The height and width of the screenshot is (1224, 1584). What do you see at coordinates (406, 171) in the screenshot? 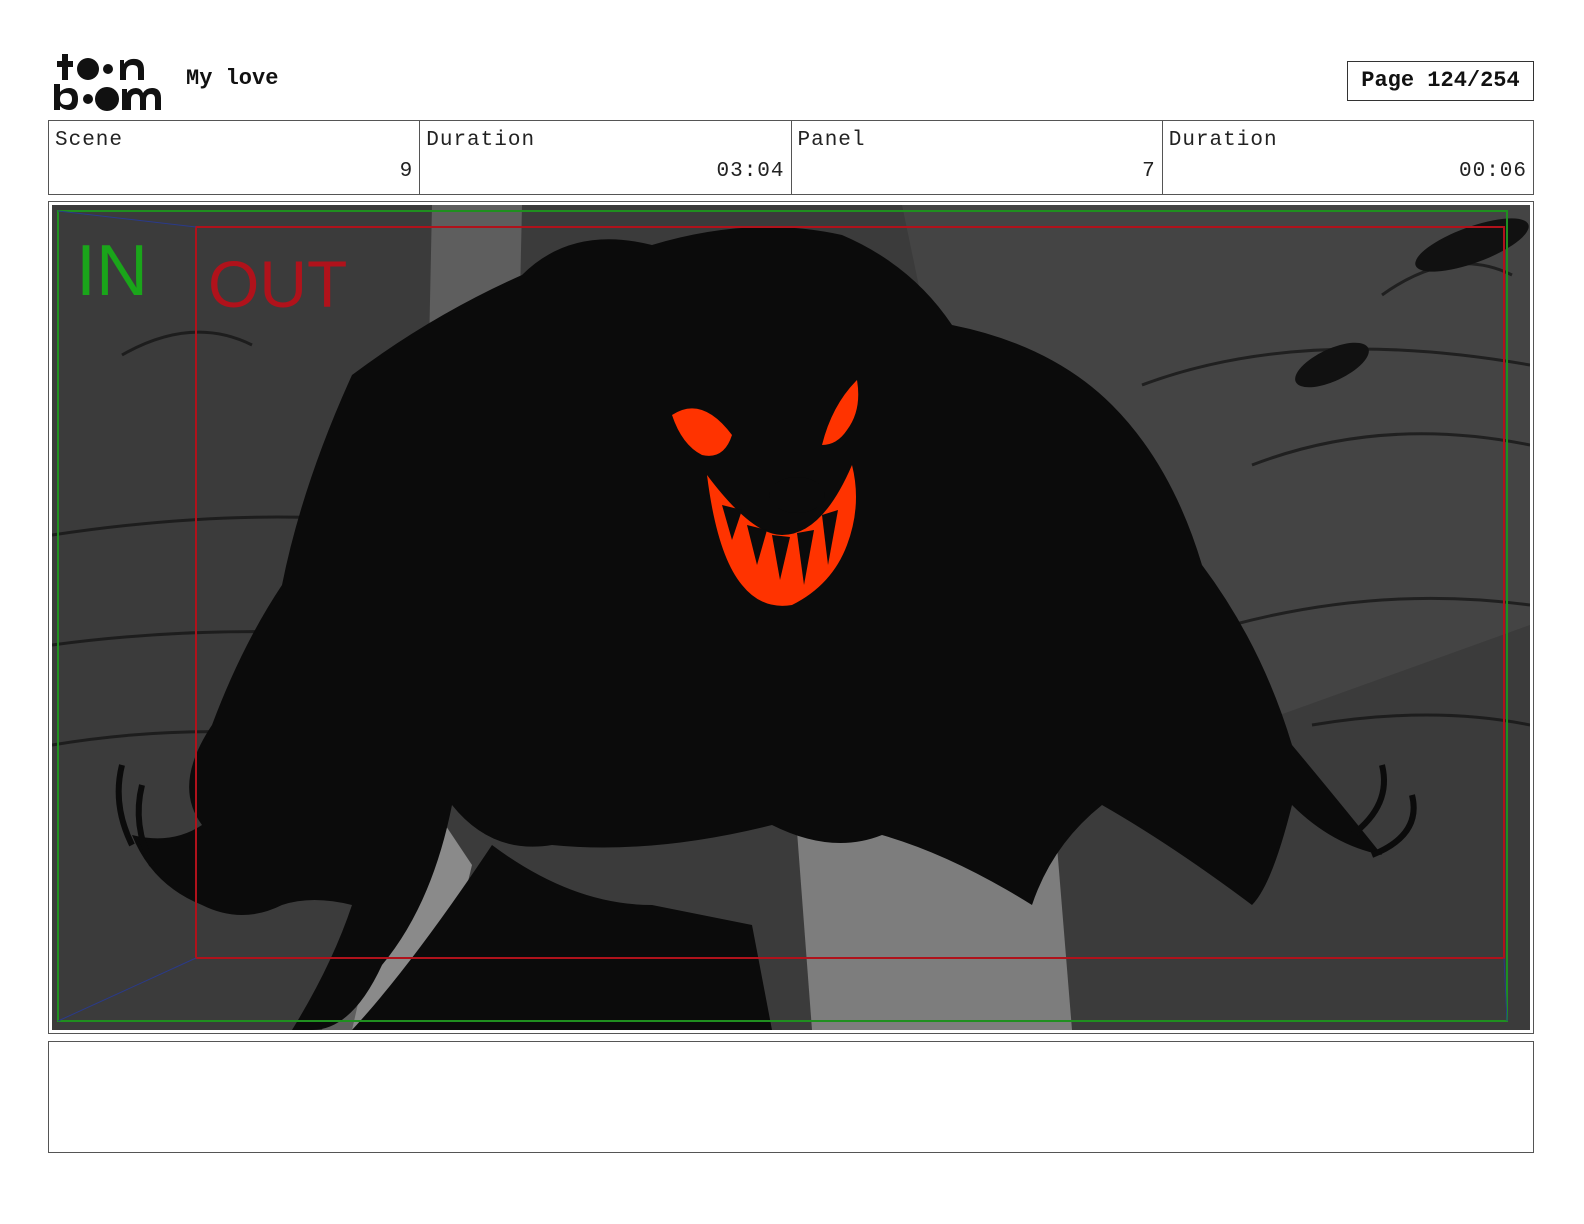
I see `scene-value: 9` at bounding box center [406, 171].